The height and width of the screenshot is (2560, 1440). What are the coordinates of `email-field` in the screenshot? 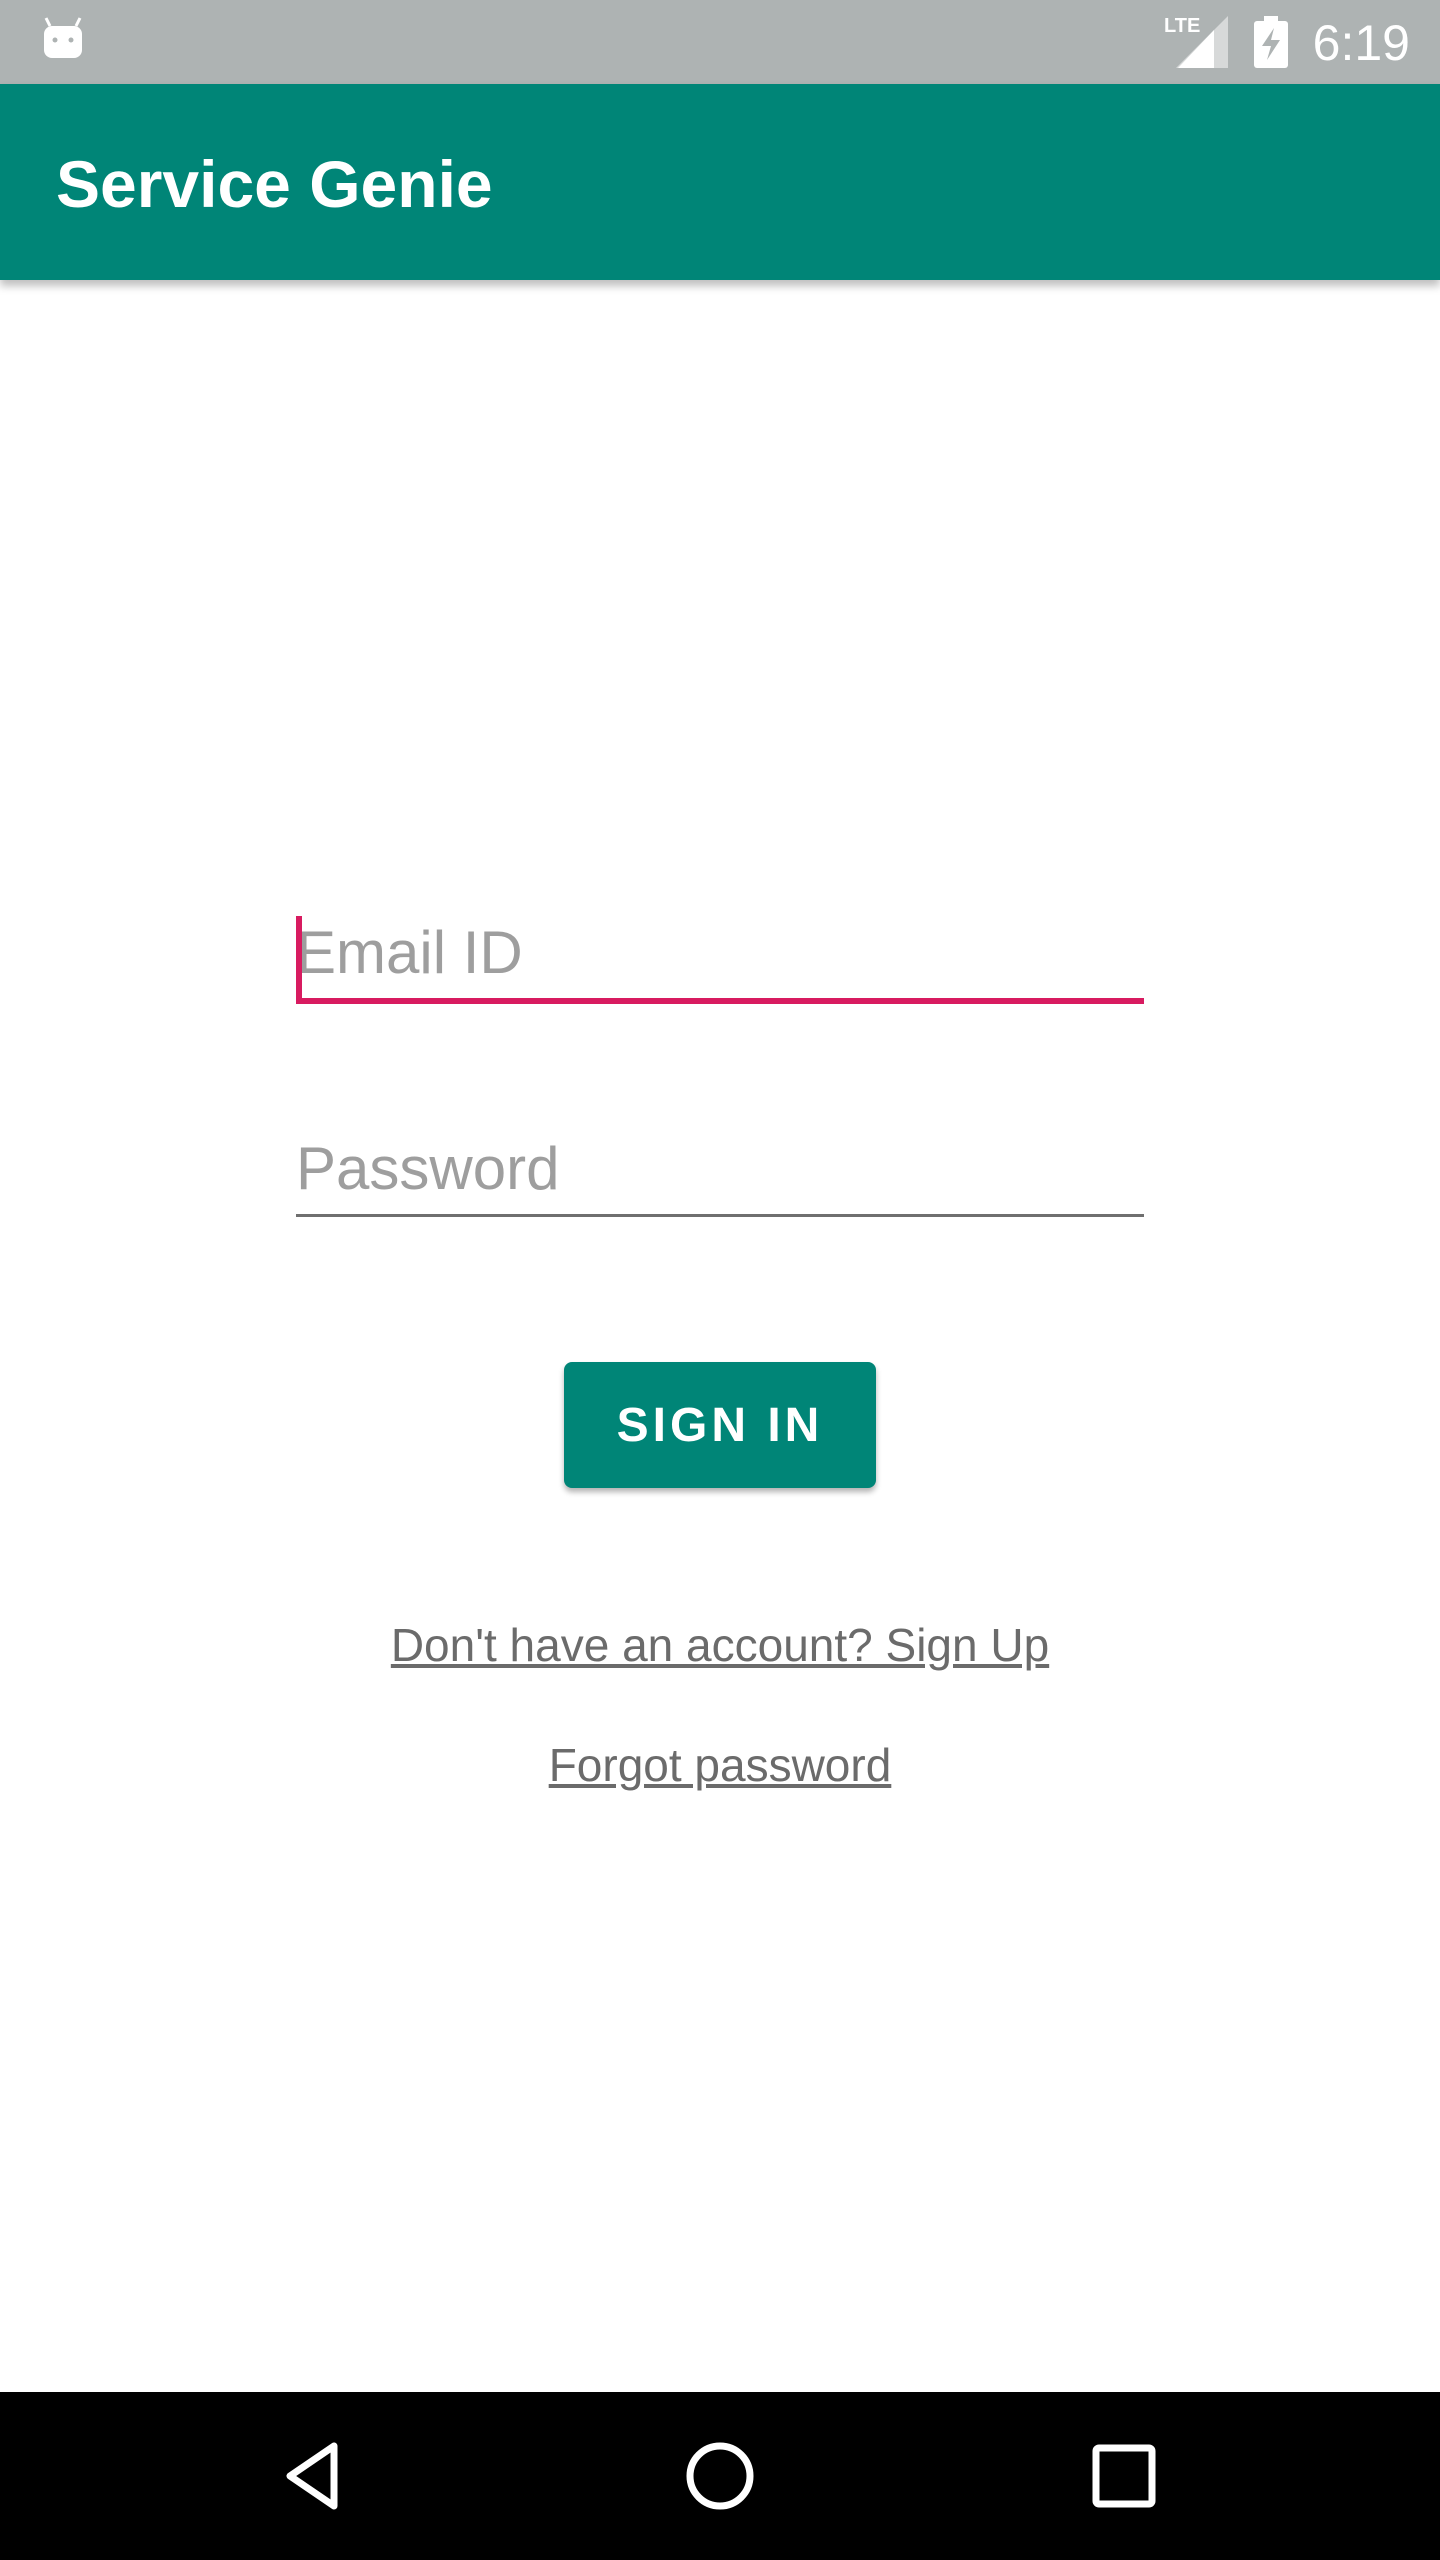 It's located at (720, 956).